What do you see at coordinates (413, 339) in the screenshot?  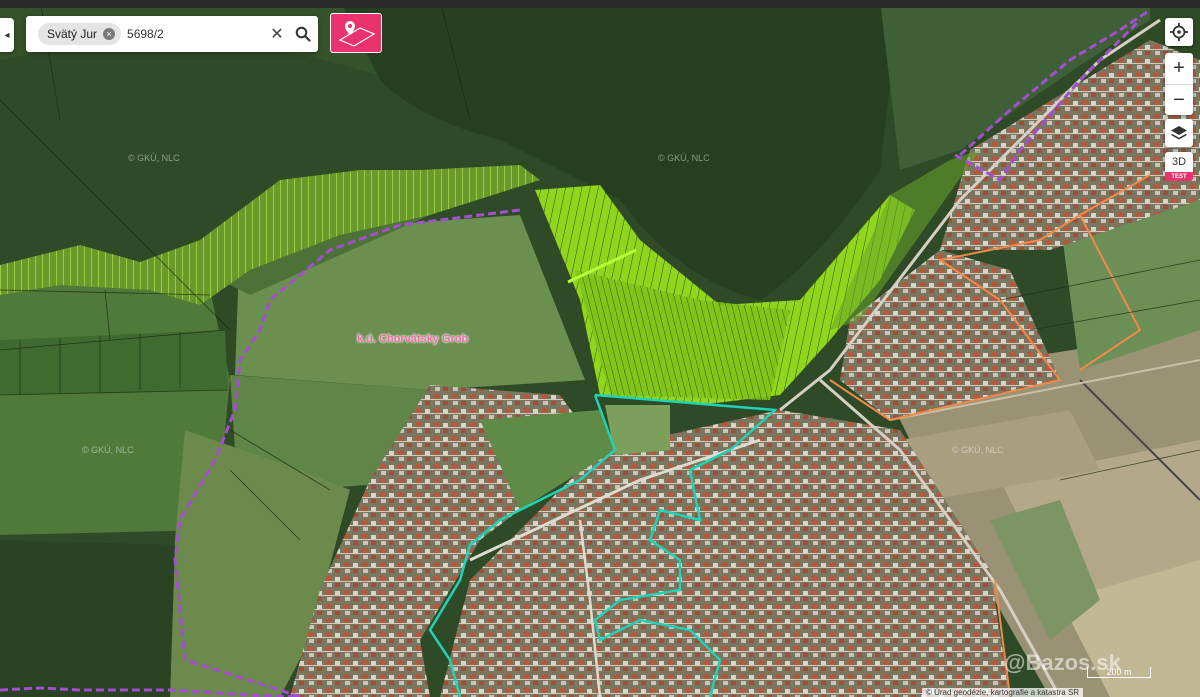 I see `cadastral-area-label: k.ú. Chorvátsky Grob` at bounding box center [413, 339].